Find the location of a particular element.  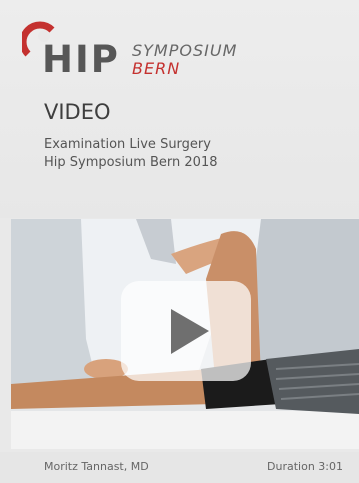

logo-symposium-text: SYMPOSIUM is located at coordinates (185, 50).